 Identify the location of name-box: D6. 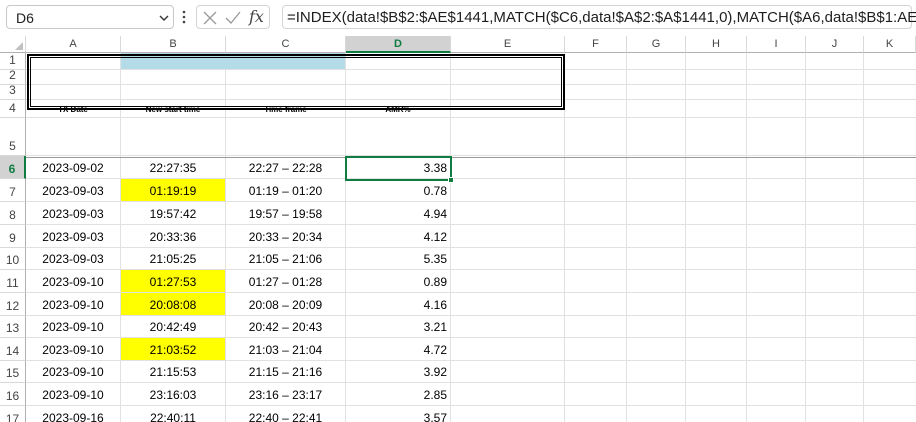
(90, 17).